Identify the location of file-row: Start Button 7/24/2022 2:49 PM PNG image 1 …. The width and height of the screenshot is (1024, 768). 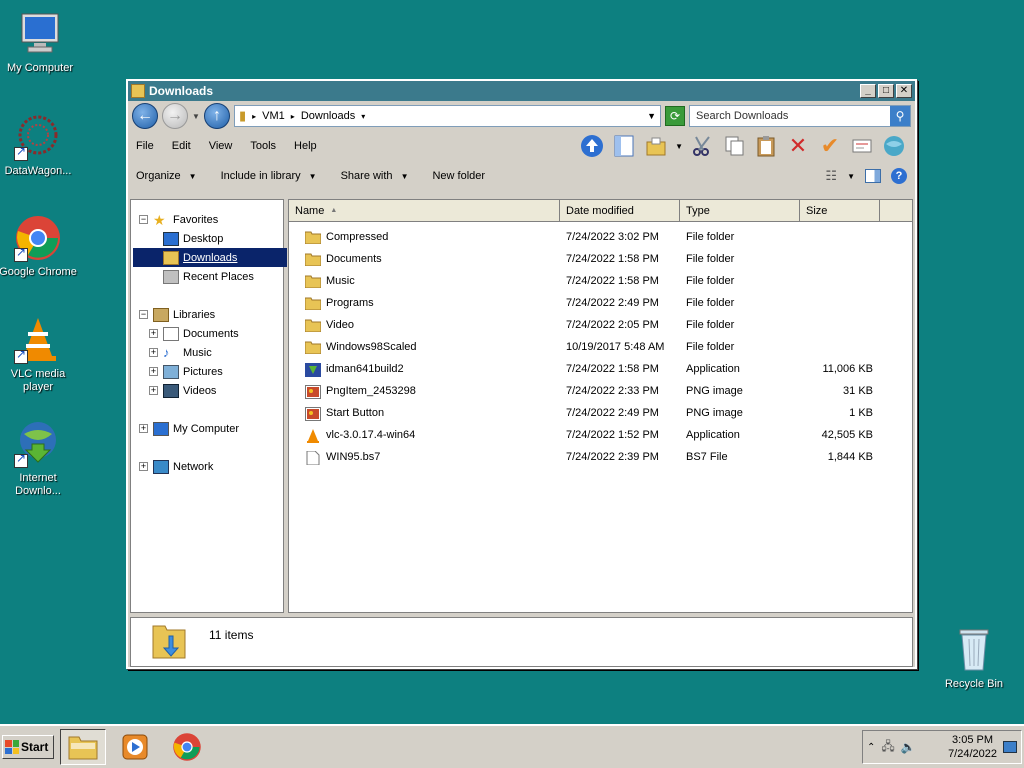
(600, 413).